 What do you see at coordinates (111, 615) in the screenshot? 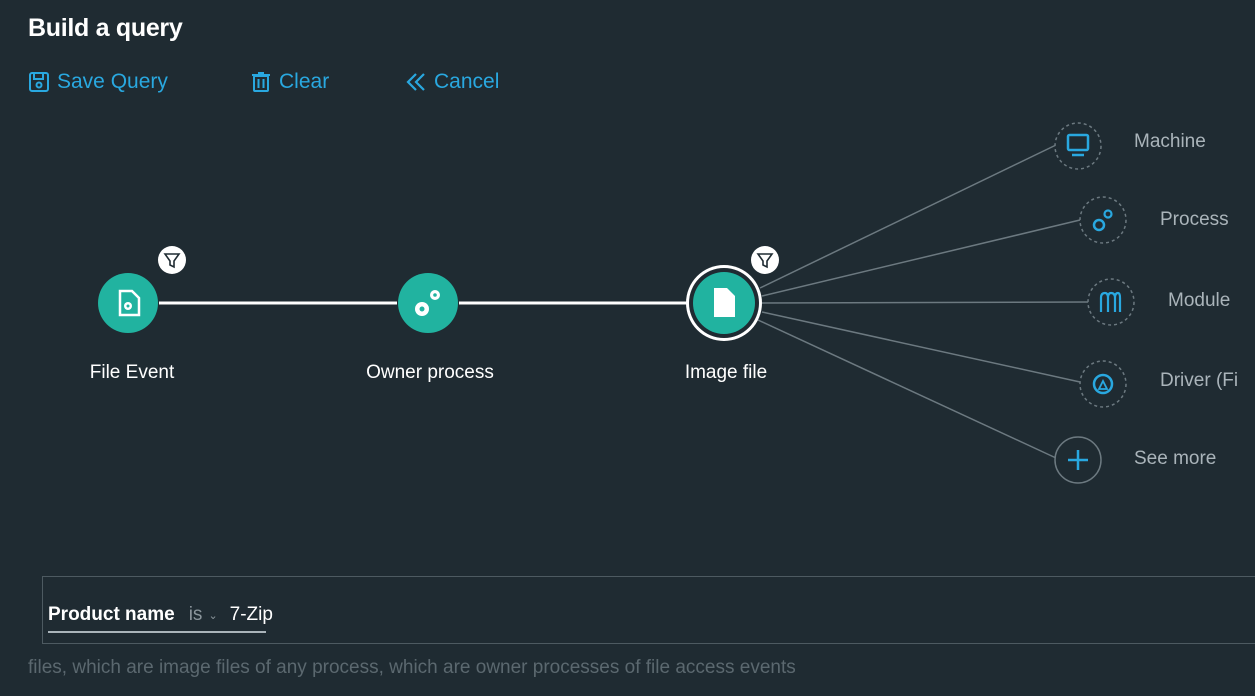
I see `field-name: Product name` at bounding box center [111, 615].